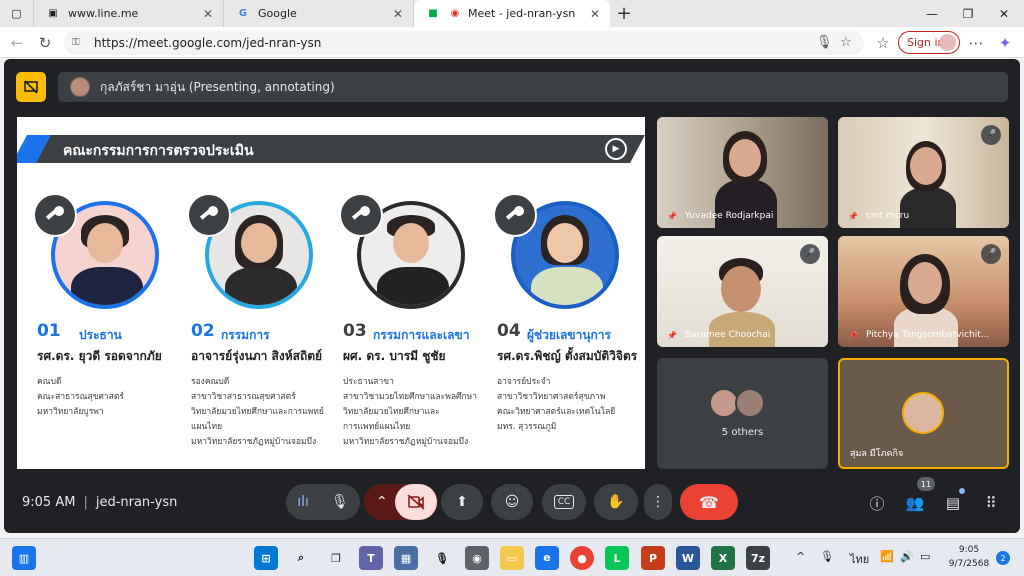 The width and height of the screenshot is (1024, 576). What do you see at coordinates (929, 42) in the screenshot?
I see `sign-in-button: Sign in` at bounding box center [929, 42].